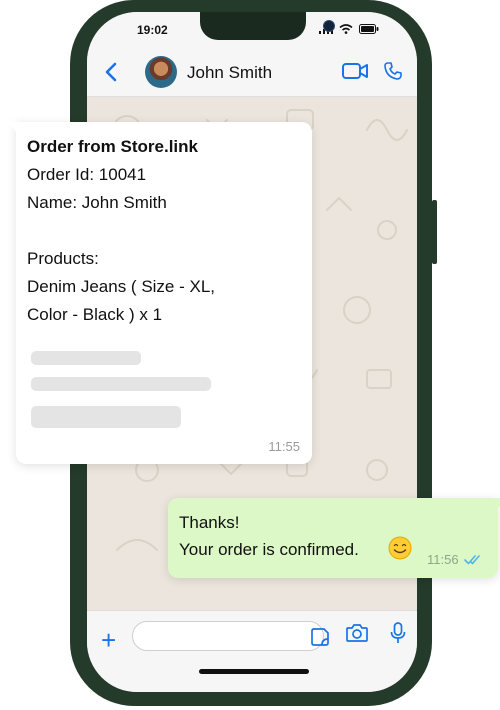  What do you see at coordinates (152, 30) in the screenshot?
I see `status-time: 19:02` at bounding box center [152, 30].